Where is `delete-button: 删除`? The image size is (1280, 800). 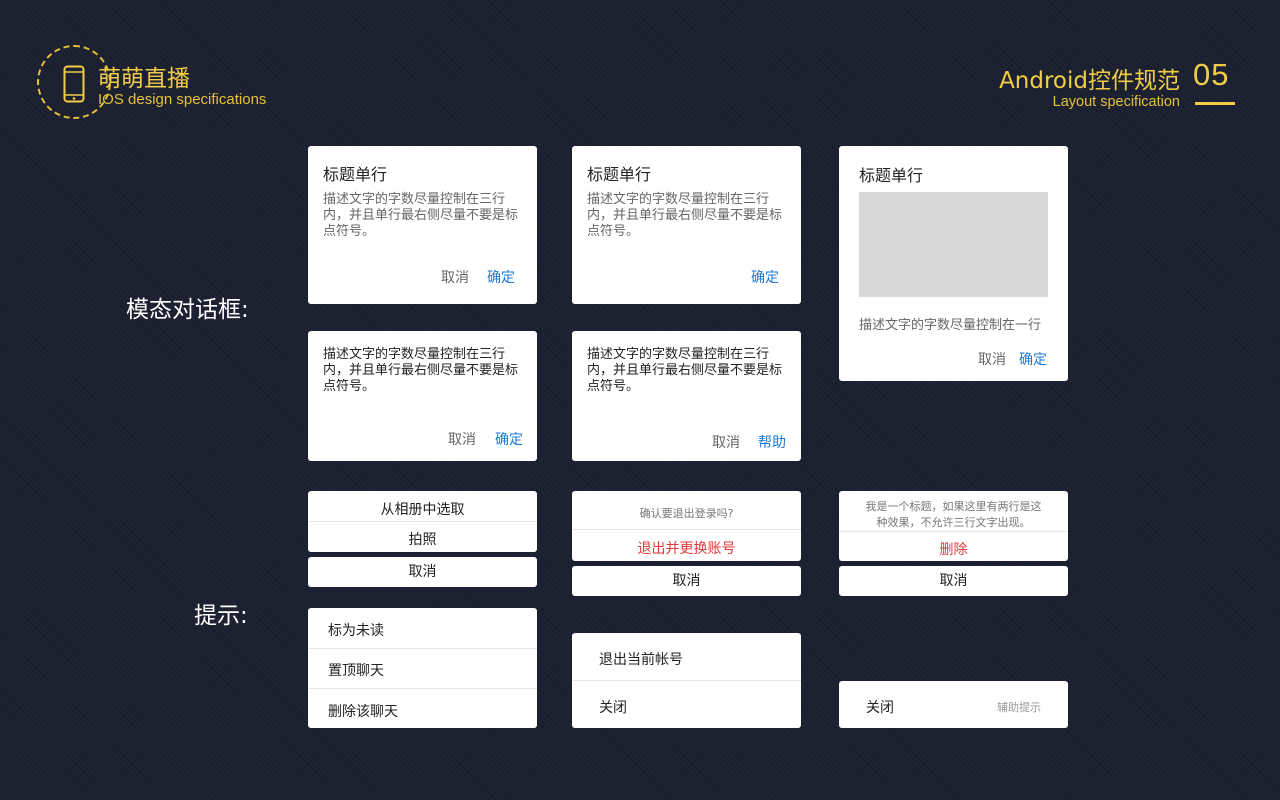 delete-button: 删除 is located at coordinates (953, 549).